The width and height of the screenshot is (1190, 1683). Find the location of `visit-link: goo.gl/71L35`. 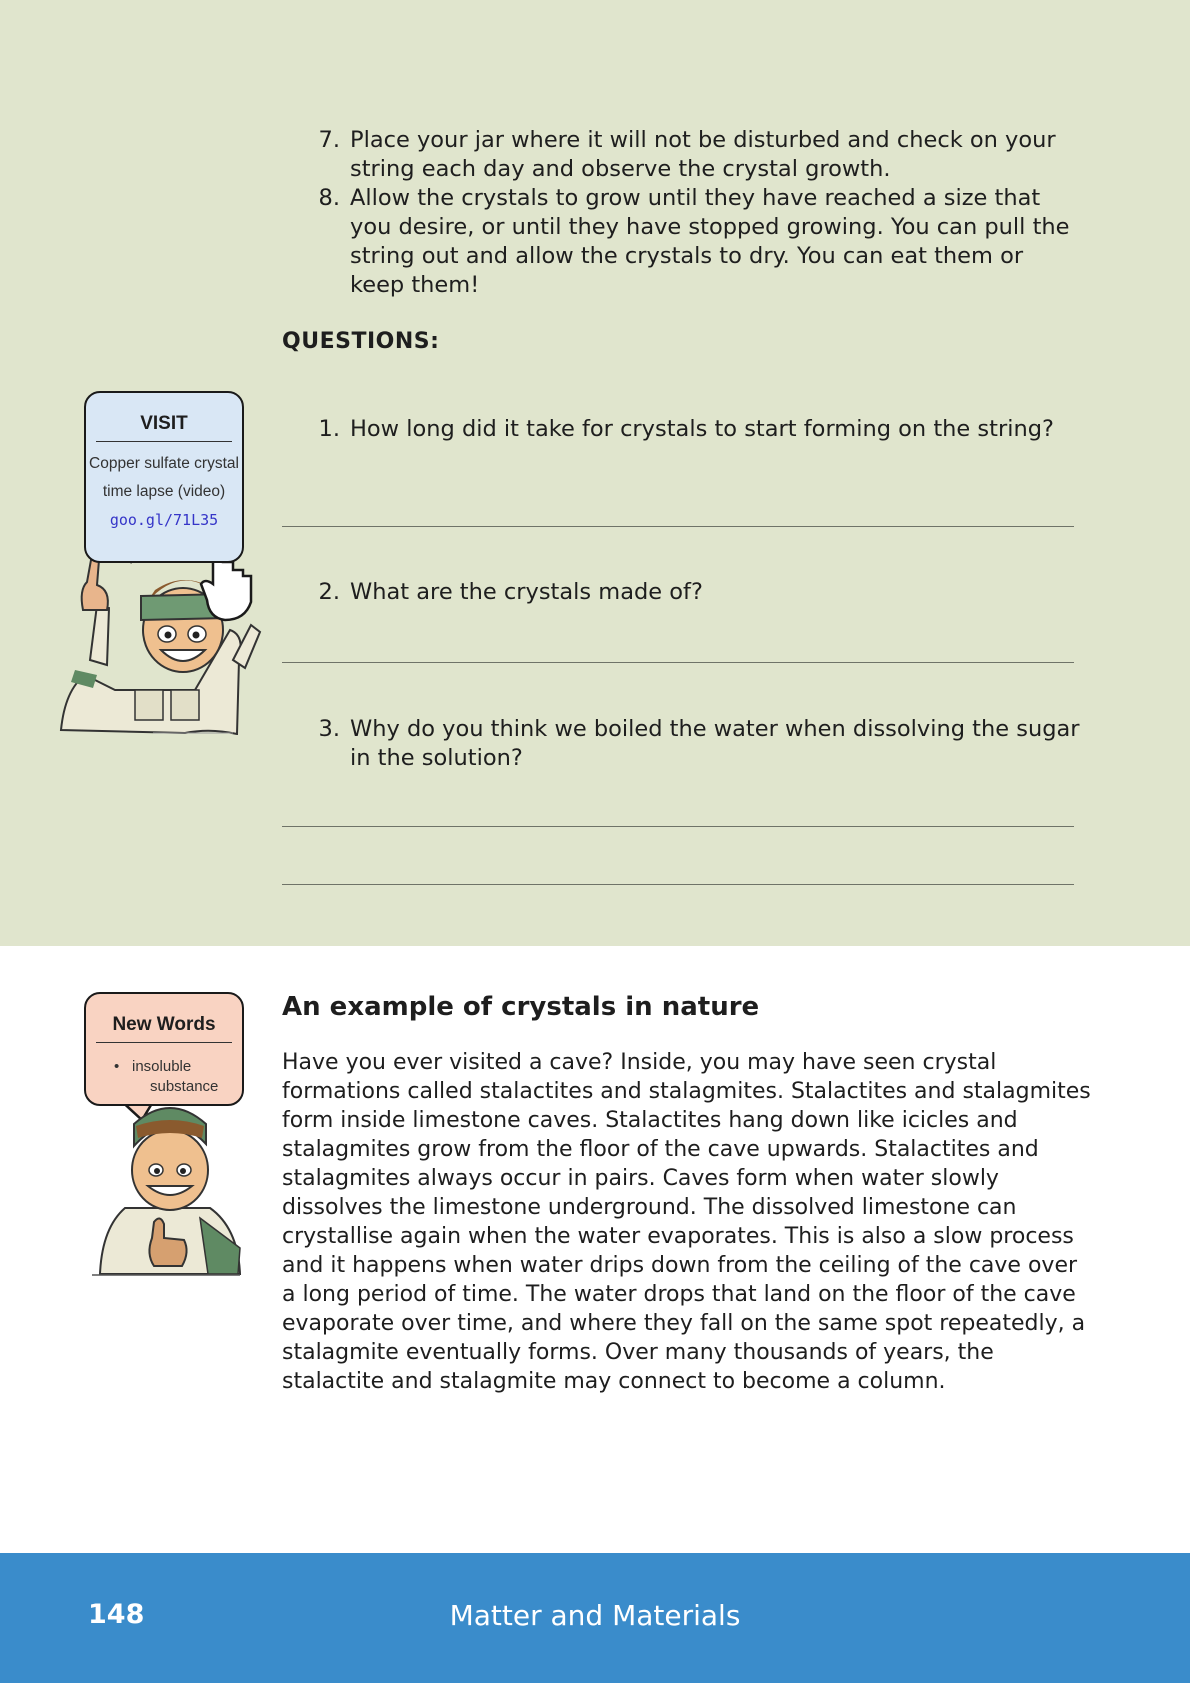

visit-link: goo.gl/71L35 is located at coordinates (164, 520).